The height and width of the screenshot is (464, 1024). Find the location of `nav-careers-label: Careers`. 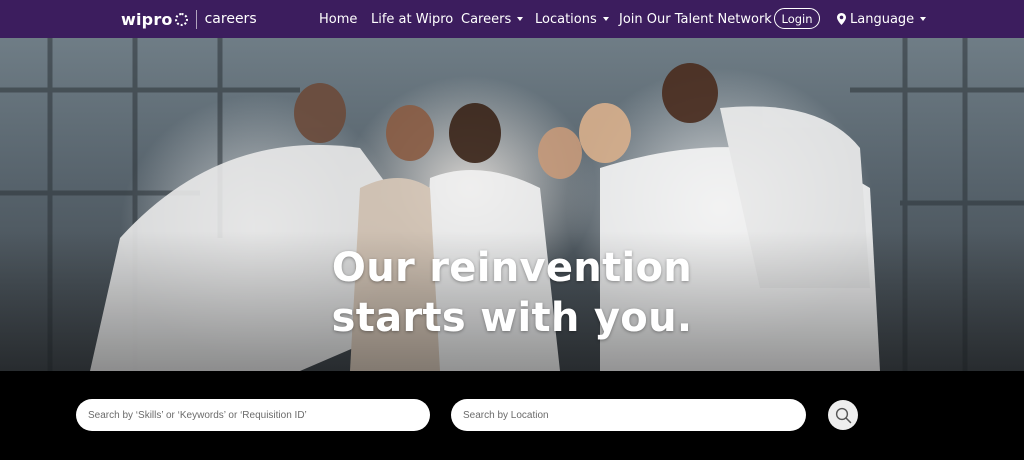

nav-careers-label: Careers is located at coordinates (486, 19).